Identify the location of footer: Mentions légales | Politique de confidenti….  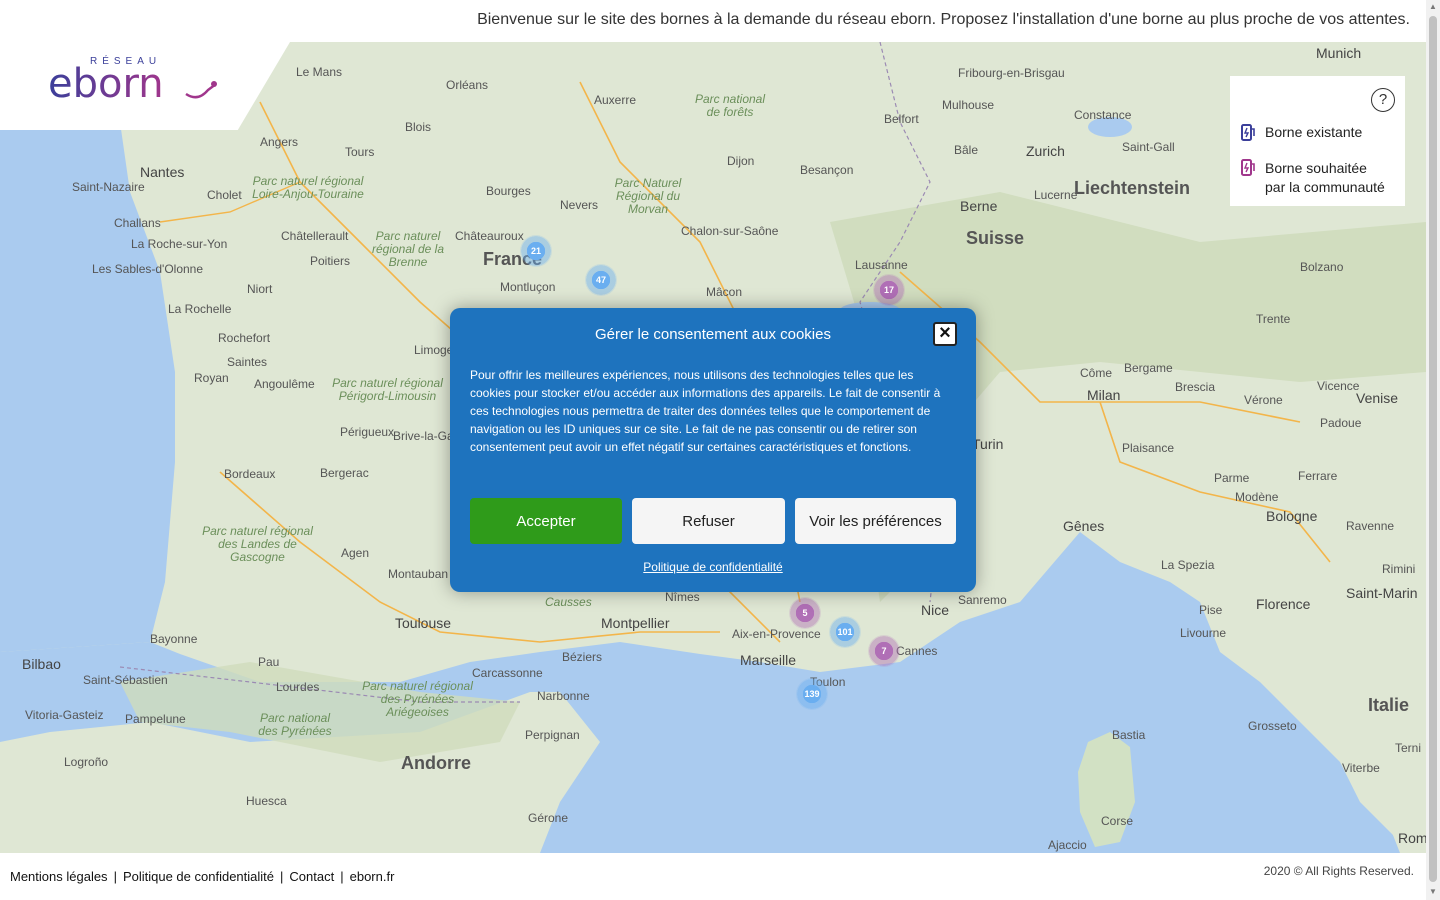
(713, 876).